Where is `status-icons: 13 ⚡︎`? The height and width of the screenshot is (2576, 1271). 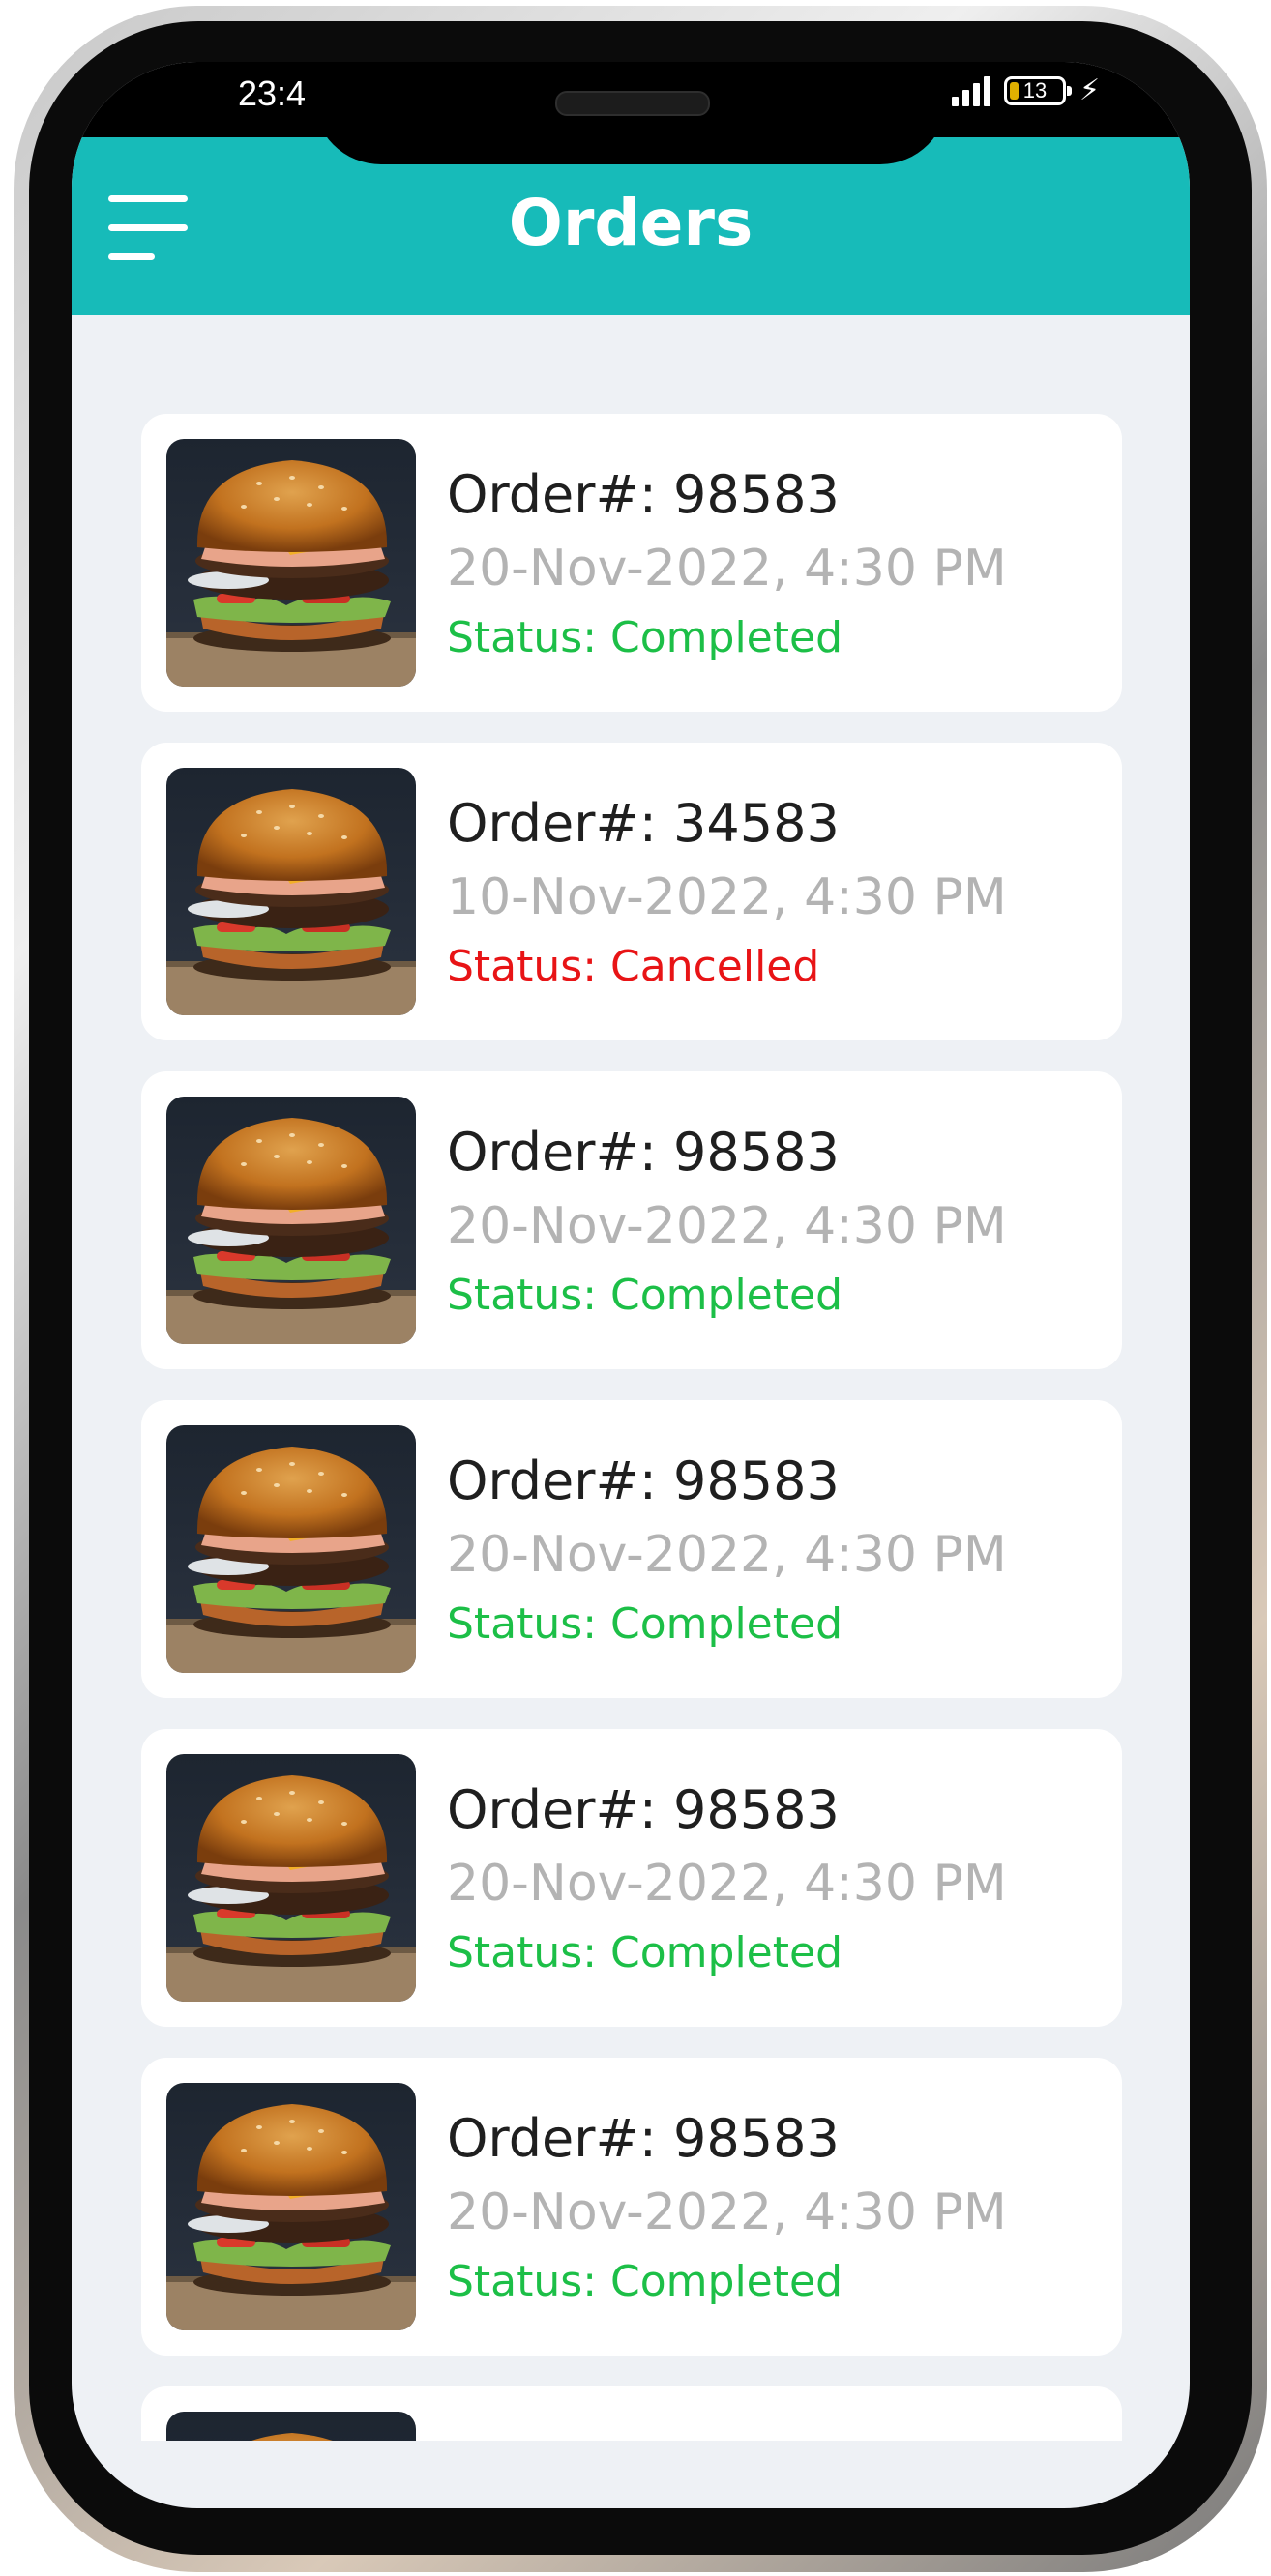 status-icons: 13 ⚡︎ is located at coordinates (1026, 90).